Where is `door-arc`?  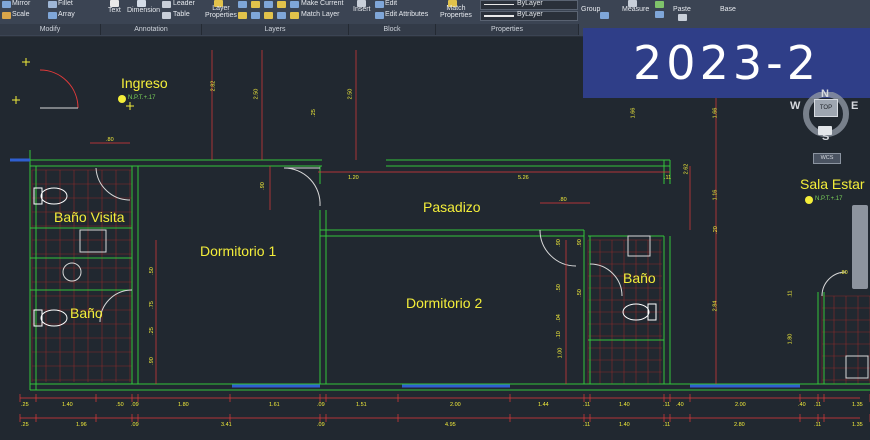 door-arc is located at coordinates (302, 187).